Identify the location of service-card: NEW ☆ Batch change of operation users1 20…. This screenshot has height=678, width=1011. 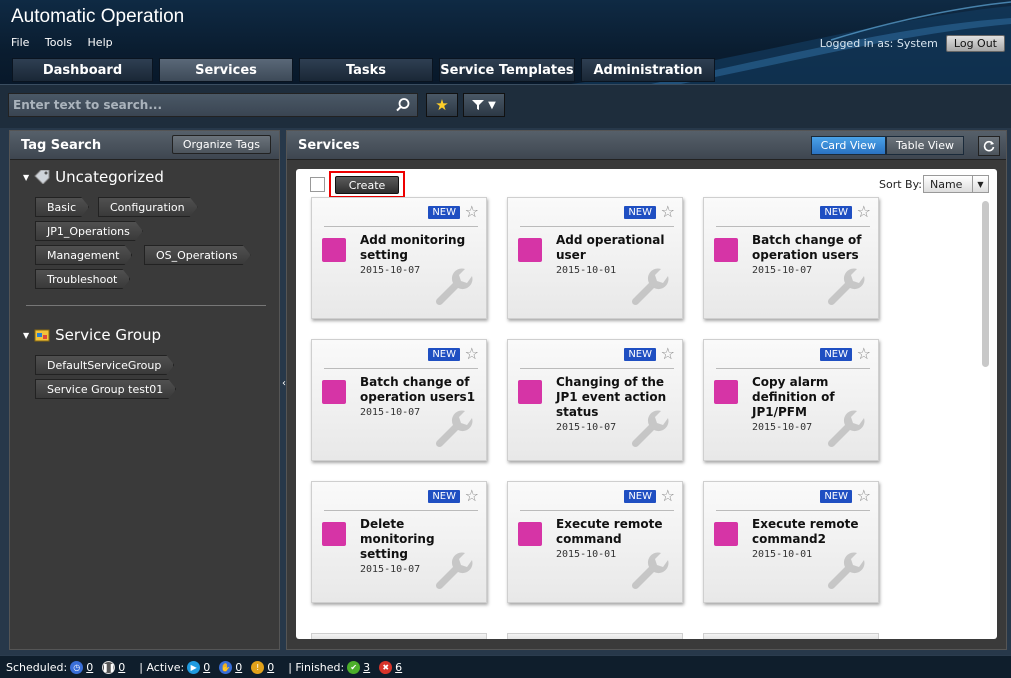
(399, 400).